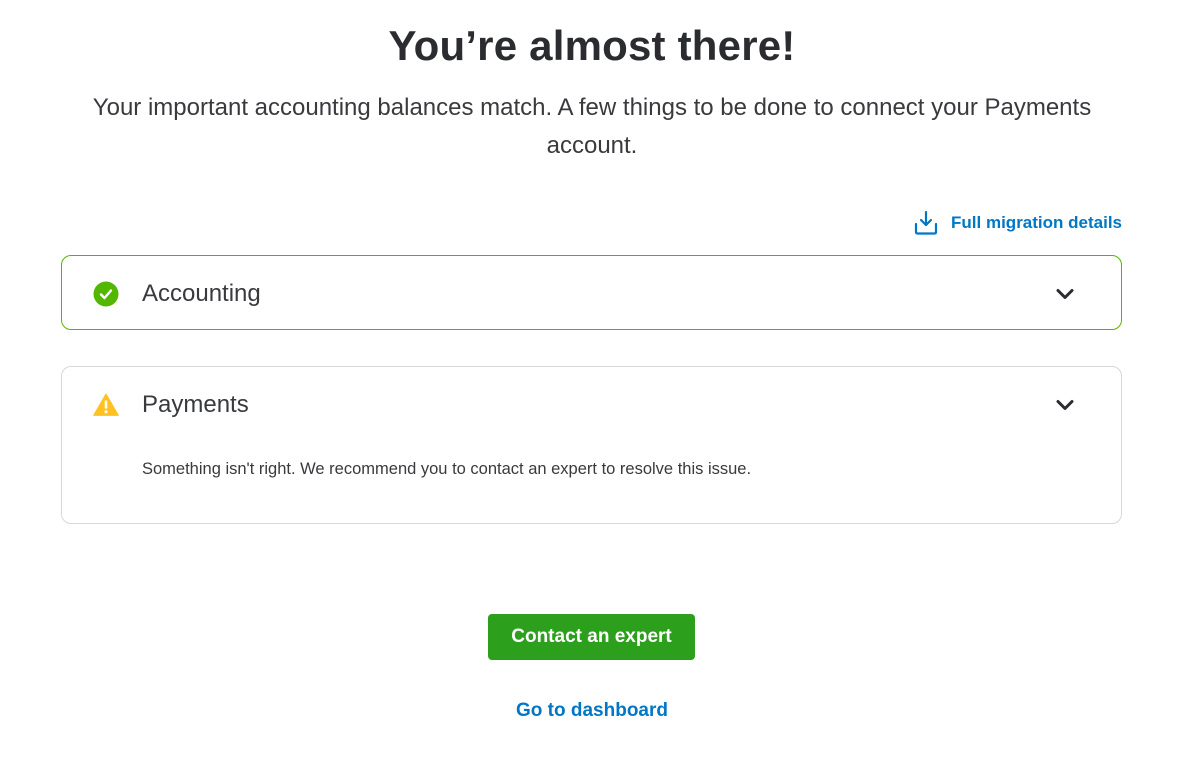 Image resolution: width=1184 pixels, height=766 pixels. I want to click on warning-triangle-icon, so click(106, 405).